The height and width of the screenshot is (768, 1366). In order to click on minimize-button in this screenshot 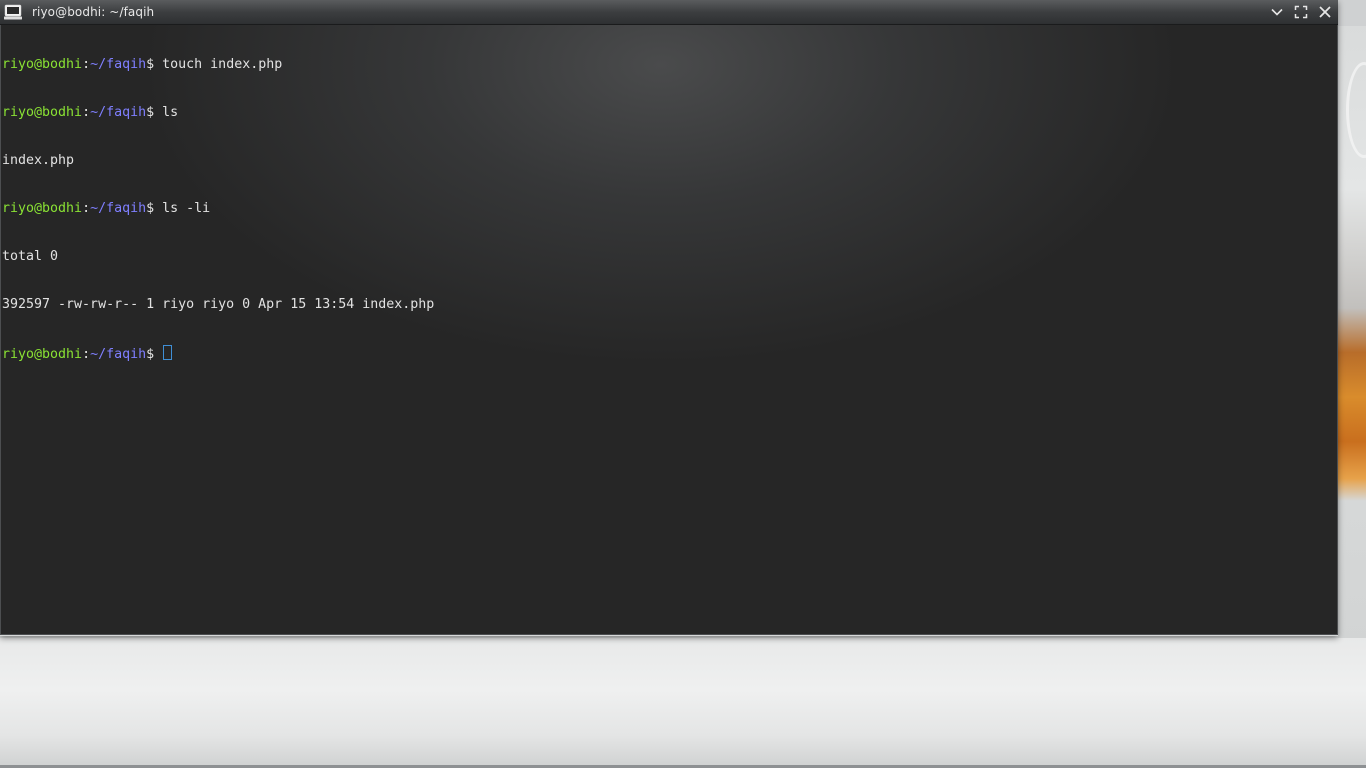, I will do `click(1277, 12)`.